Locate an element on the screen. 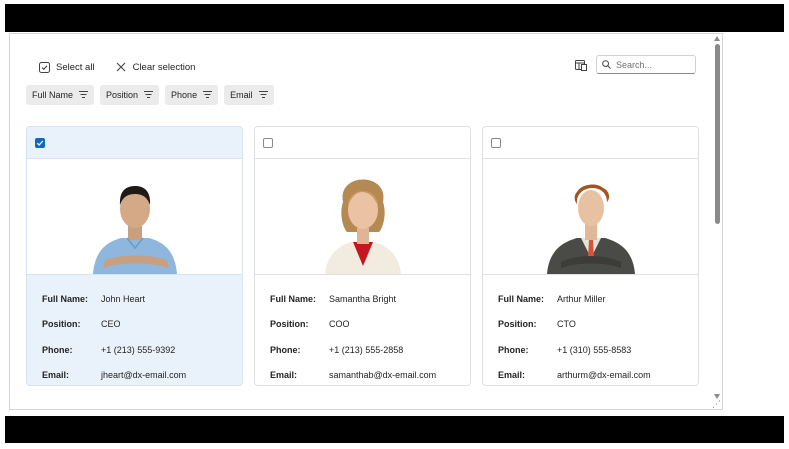  column-chip-full-name: Full Name is located at coordinates (60, 95).